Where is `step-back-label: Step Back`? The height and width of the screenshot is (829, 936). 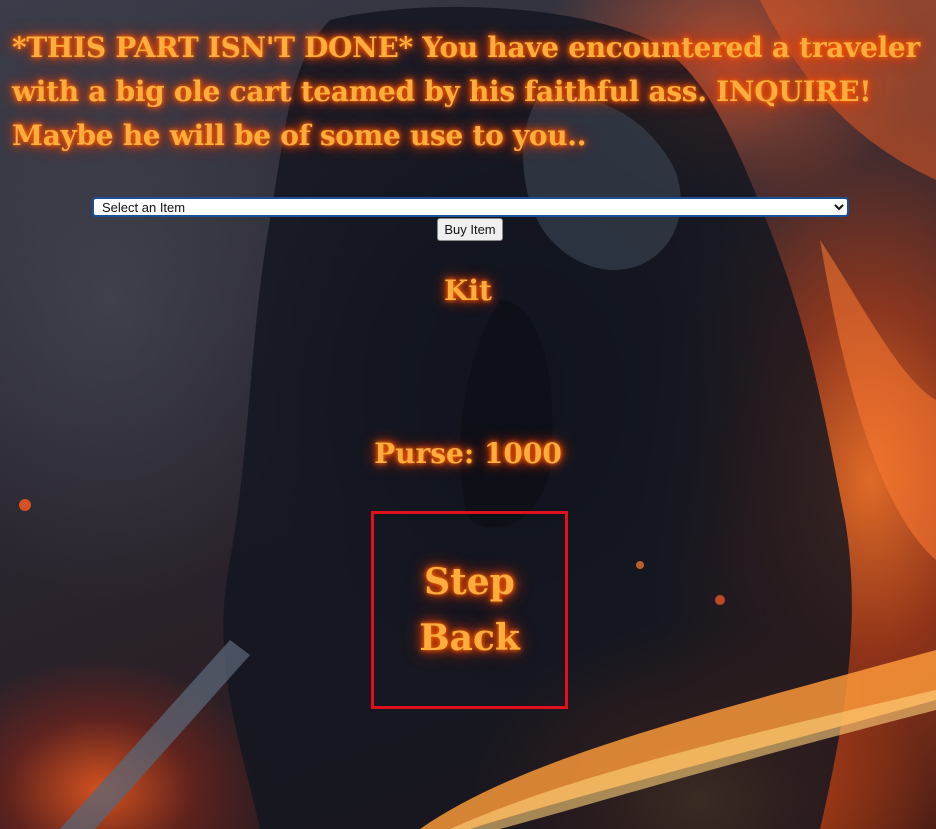
step-back-label: Step Back is located at coordinates (469, 610).